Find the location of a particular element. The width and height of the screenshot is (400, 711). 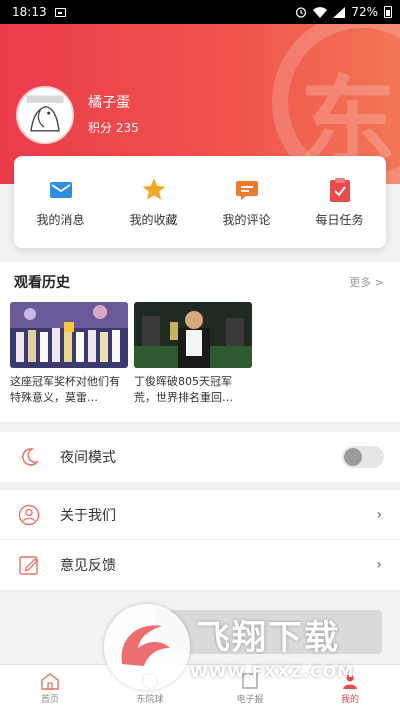

star-icon is located at coordinates (154, 190).